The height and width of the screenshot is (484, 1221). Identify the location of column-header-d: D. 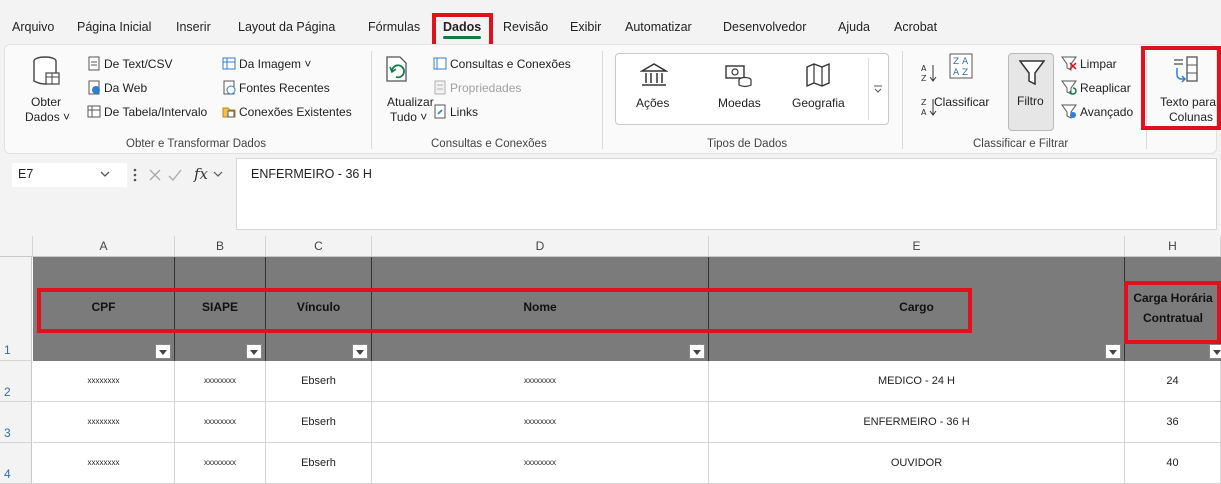
(540, 246).